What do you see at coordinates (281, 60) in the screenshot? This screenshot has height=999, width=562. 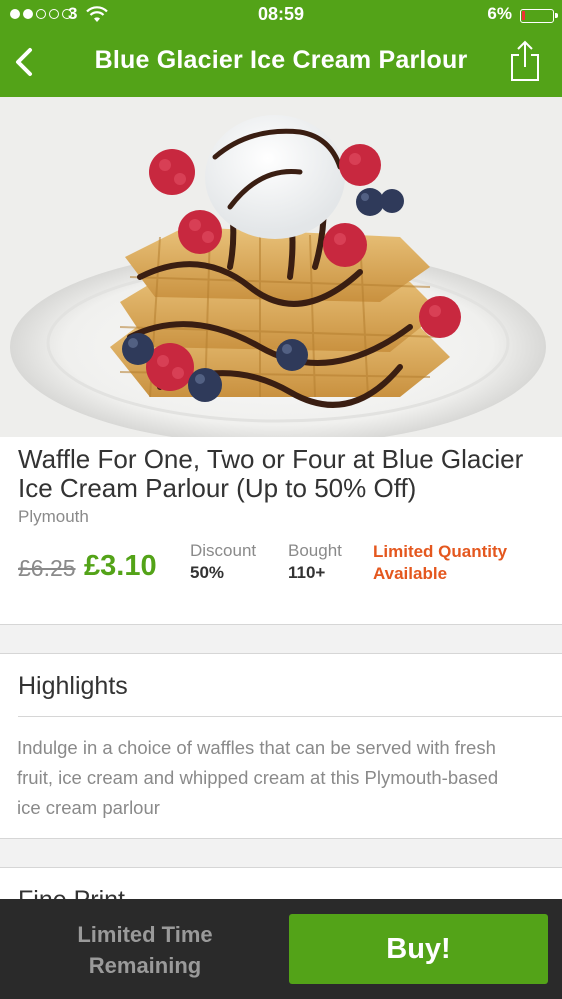 I see `page-title: Blue Glacier Ice Cream Parlour` at bounding box center [281, 60].